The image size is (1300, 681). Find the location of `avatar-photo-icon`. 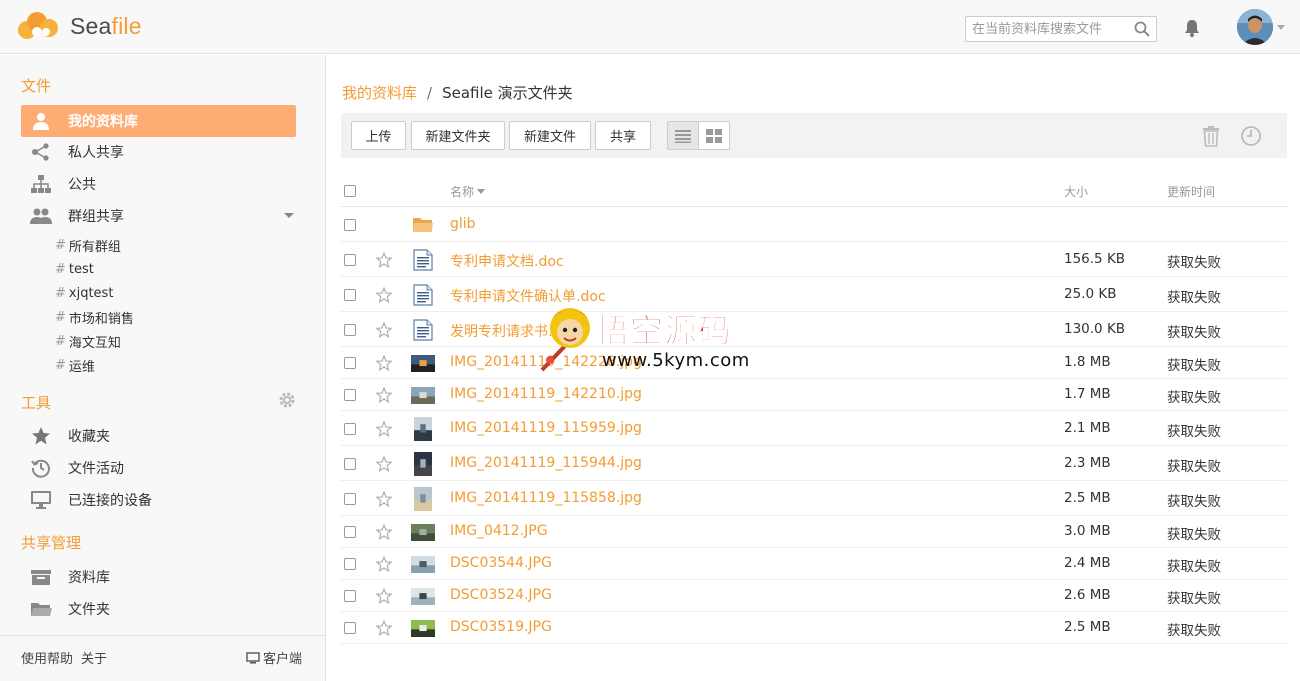

avatar-photo-icon is located at coordinates (1255, 27).